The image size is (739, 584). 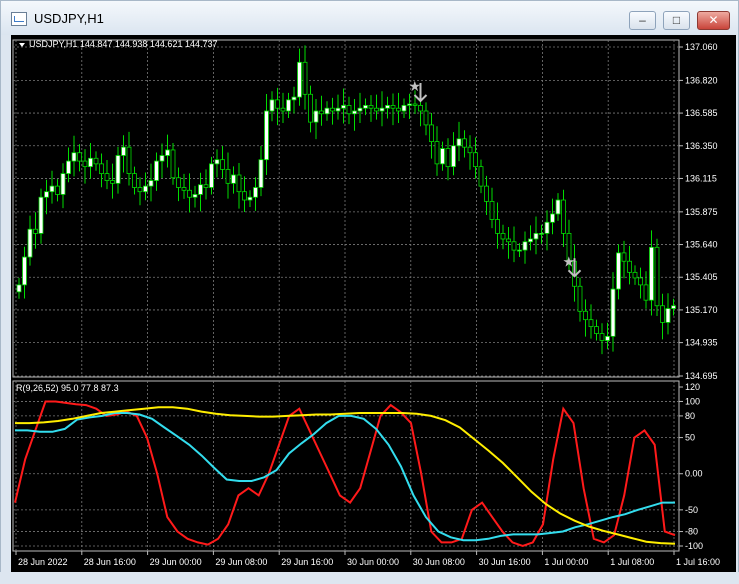 What do you see at coordinates (632, 562) in the screenshot?
I see `x-tick-label: 1 Jul 08:00` at bounding box center [632, 562].